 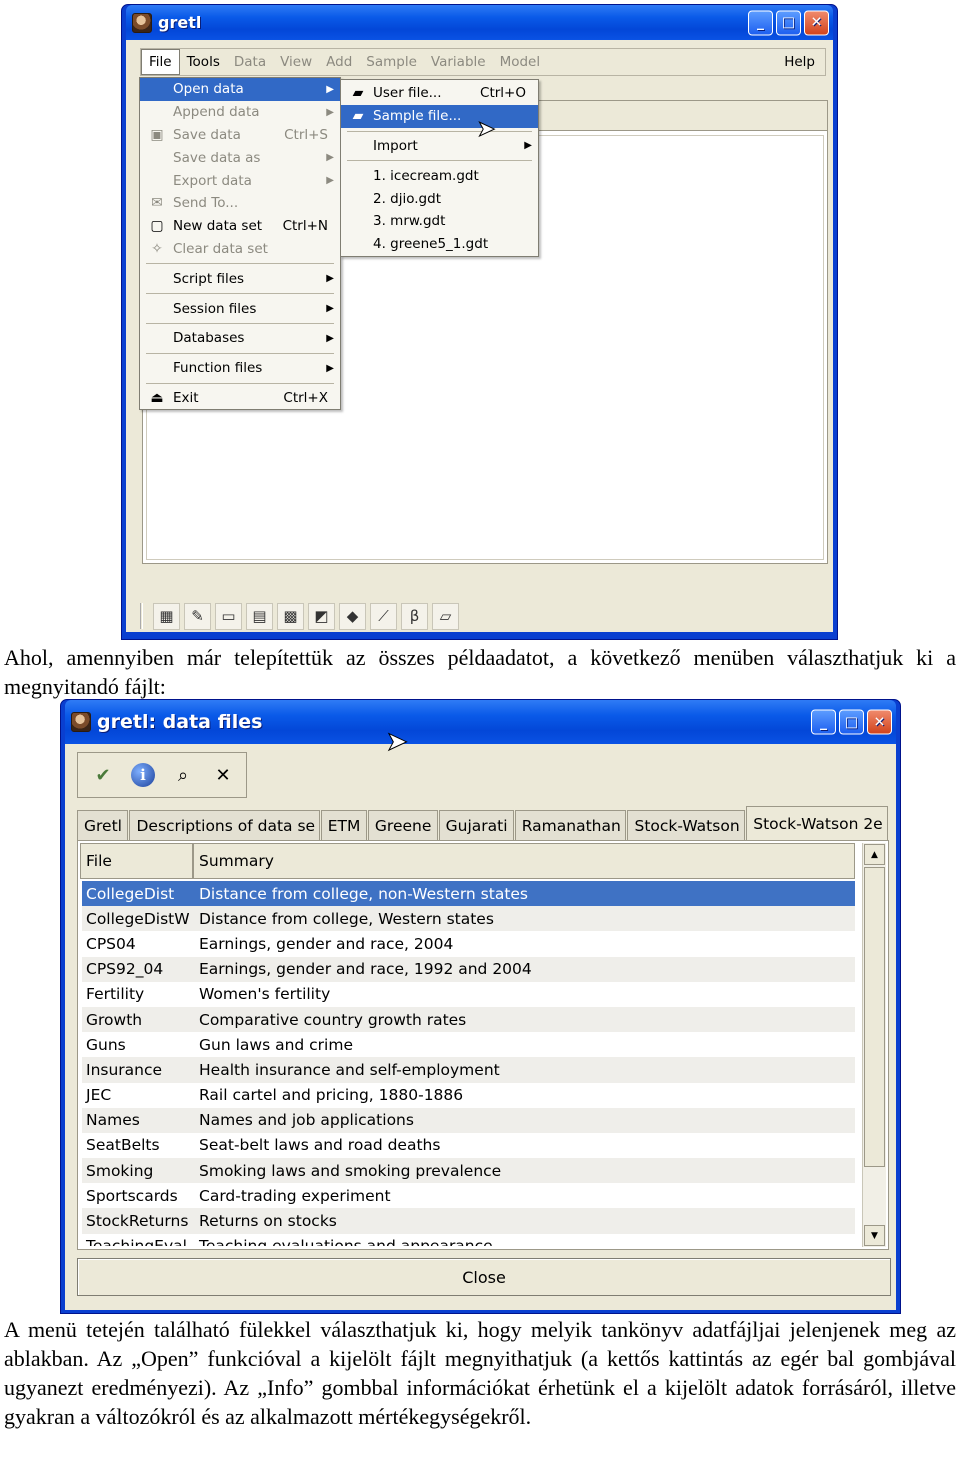 What do you see at coordinates (240, 112) in the screenshot?
I see `menu-item-append-data: Append data ▶` at bounding box center [240, 112].